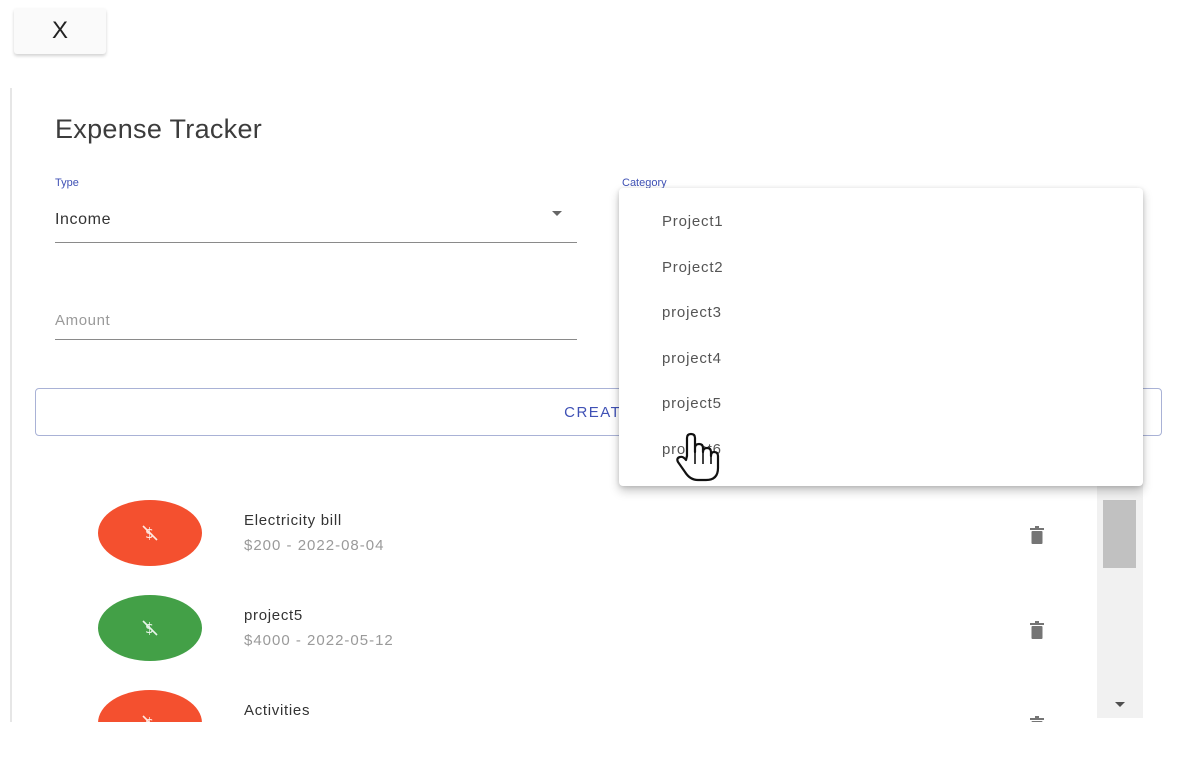 The image size is (1182, 760). Describe the element at coordinates (578, 535) in the screenshot. I see `list-item: $ Electricity bill $200 - 2022-08-04` at that location.